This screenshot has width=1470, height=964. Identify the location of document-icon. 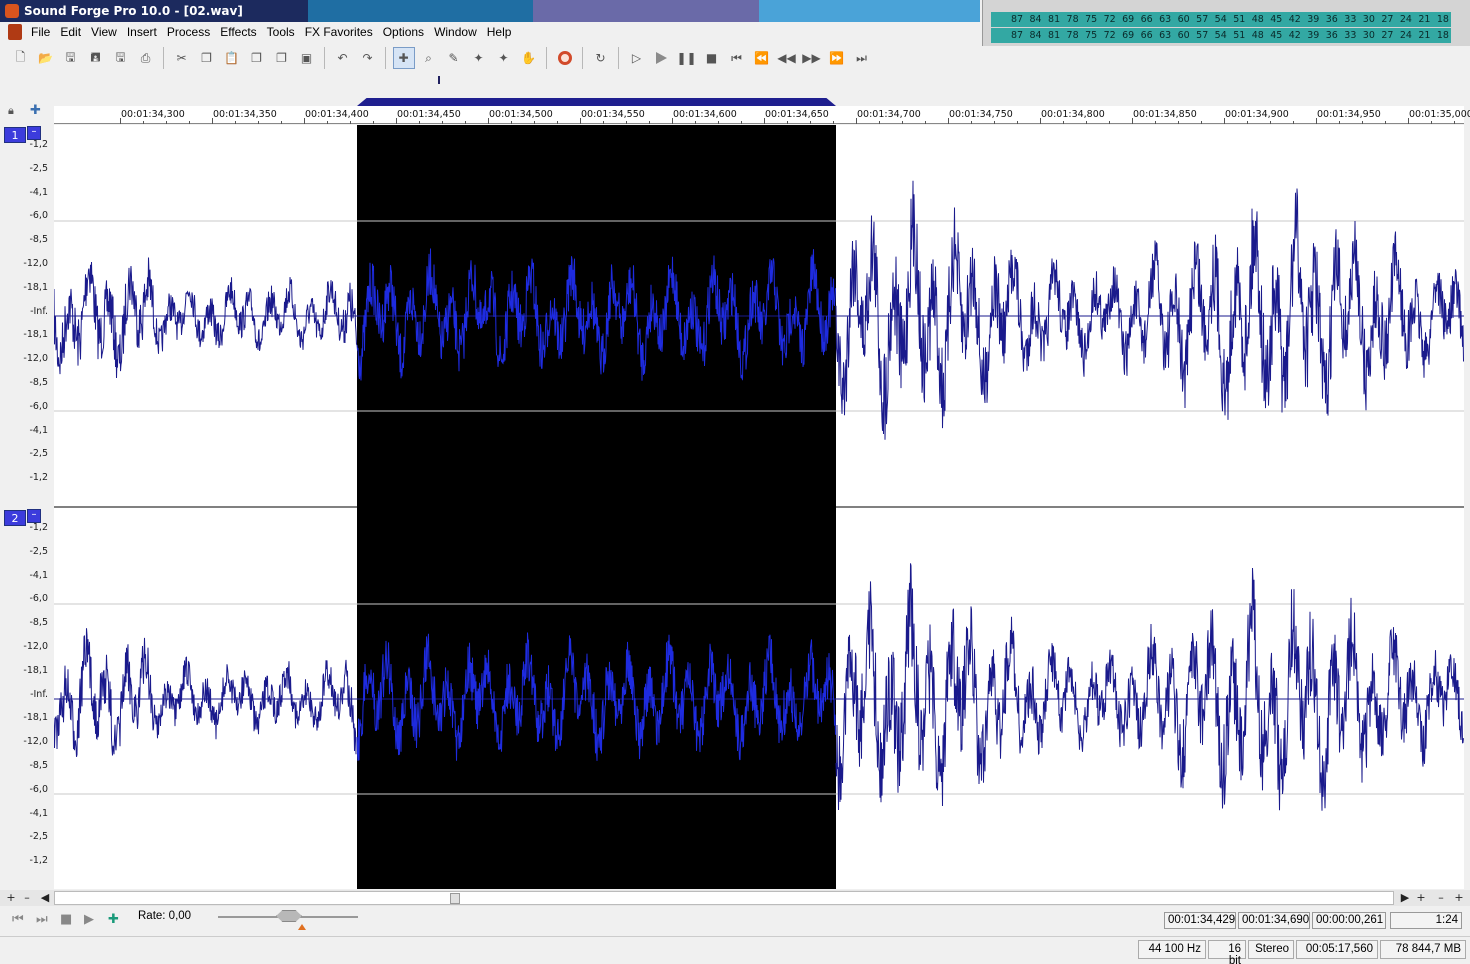
(15, 32).